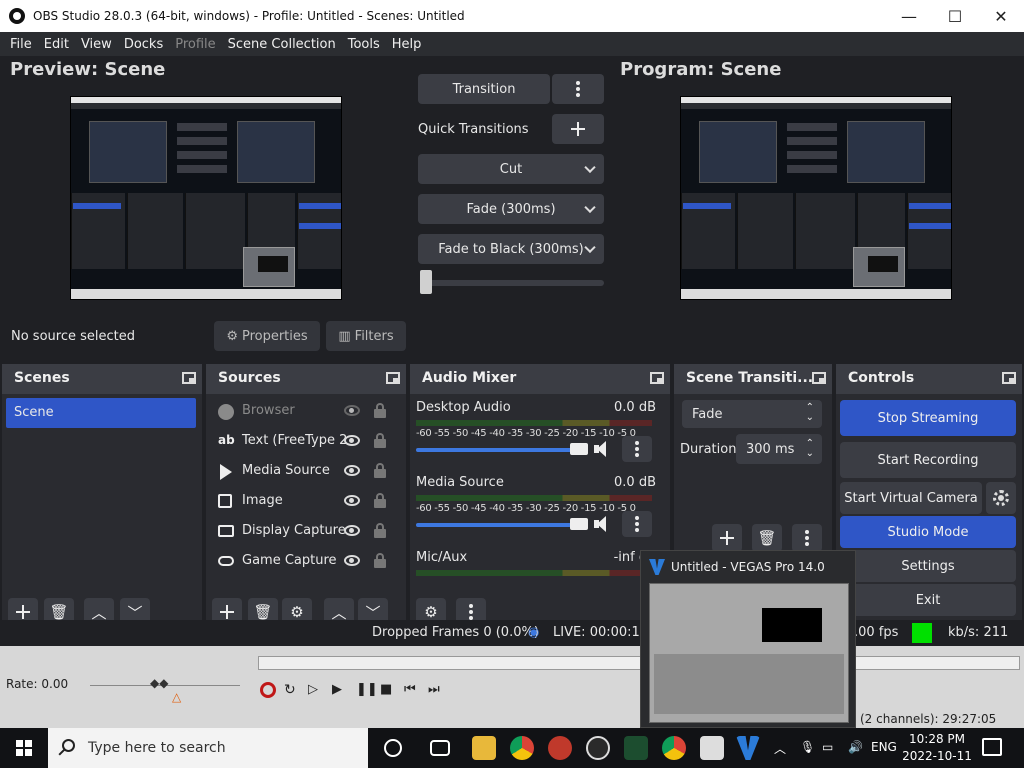 The width and height of the screenshot is (1024, 768). I want to click on vegas-pro-icon, so click(748, 748).